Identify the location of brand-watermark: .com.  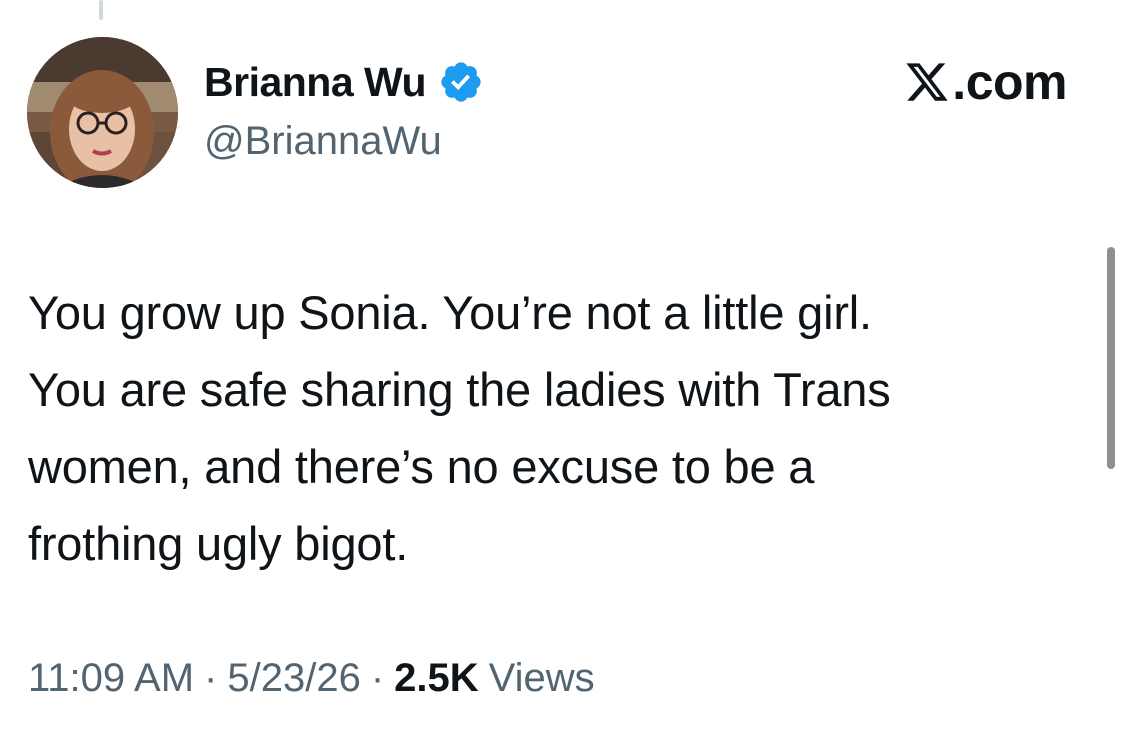
(985, 82).